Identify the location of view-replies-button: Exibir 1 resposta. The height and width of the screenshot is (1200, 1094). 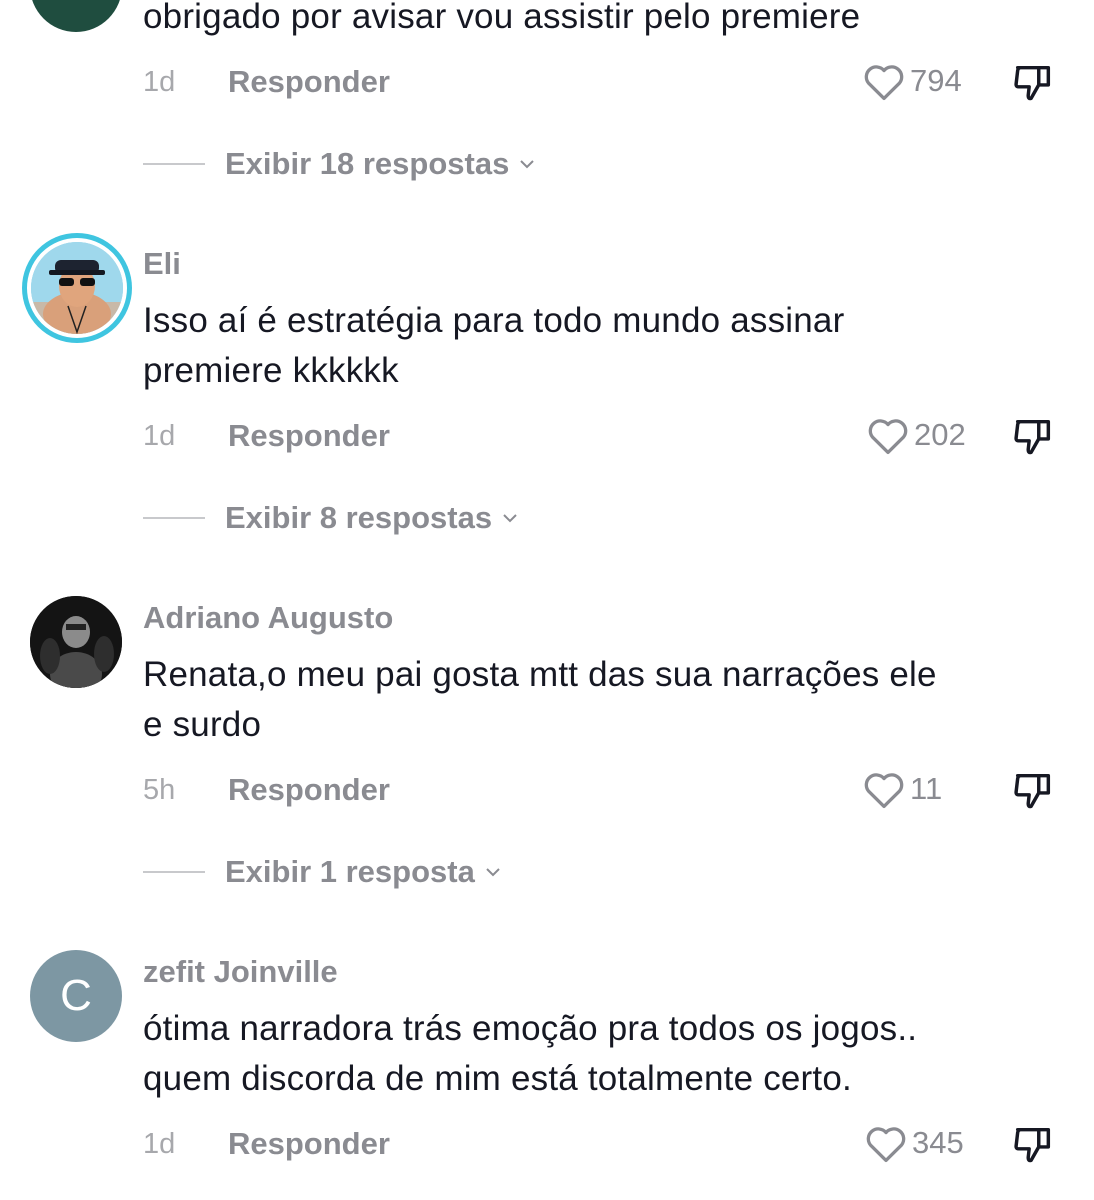
(324, 872).